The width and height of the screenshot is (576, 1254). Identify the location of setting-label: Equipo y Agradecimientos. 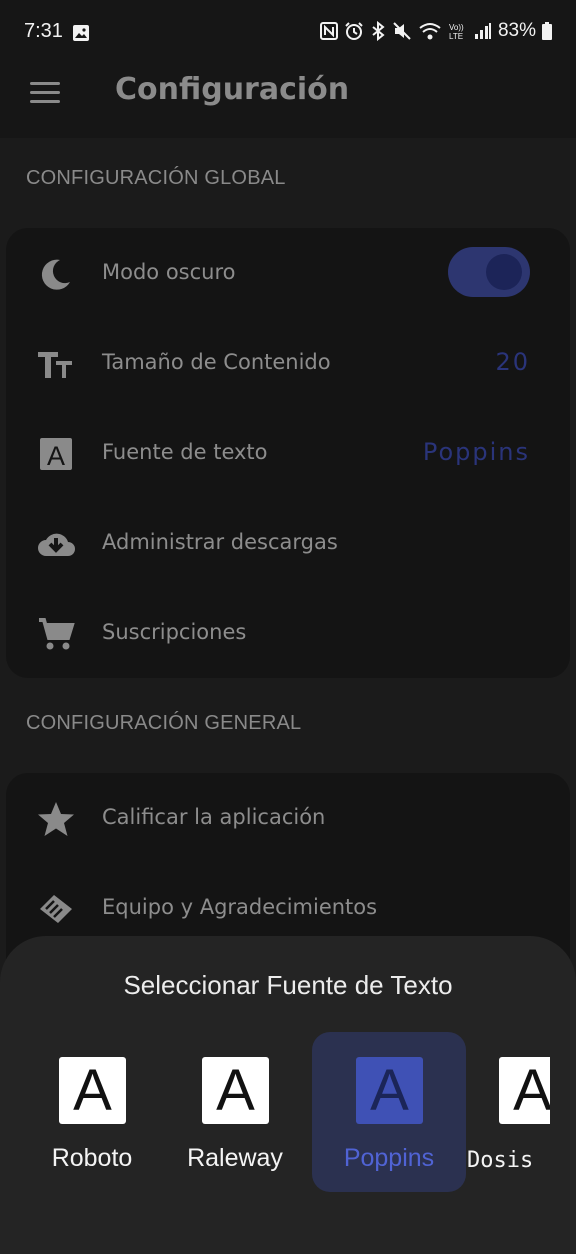
(240, 907).